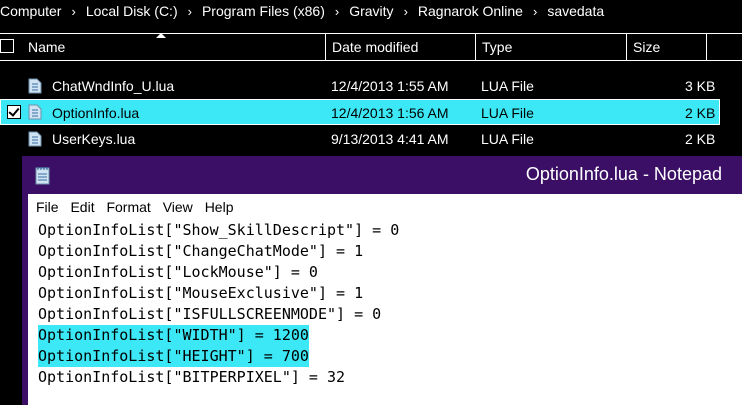 This screenshot has height=405, width=742. What do you see at coordinates (700, 86) in the screenshot?
I see `file-size: 3 KB` at bounding box center [700, 86].